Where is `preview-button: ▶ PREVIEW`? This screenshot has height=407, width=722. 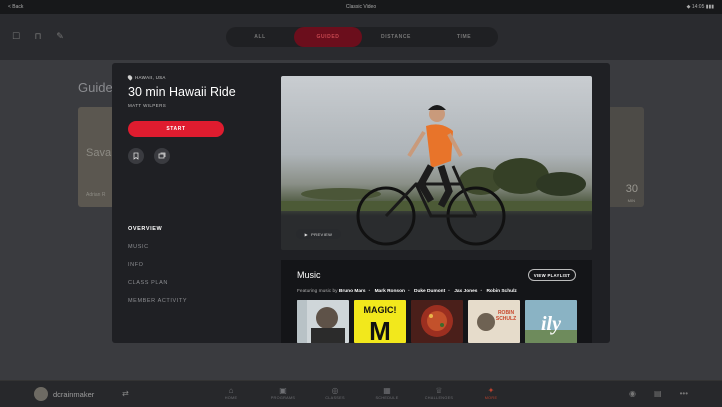
preview-button: ▶ PREVIEW is located at coordinates (318, 234).